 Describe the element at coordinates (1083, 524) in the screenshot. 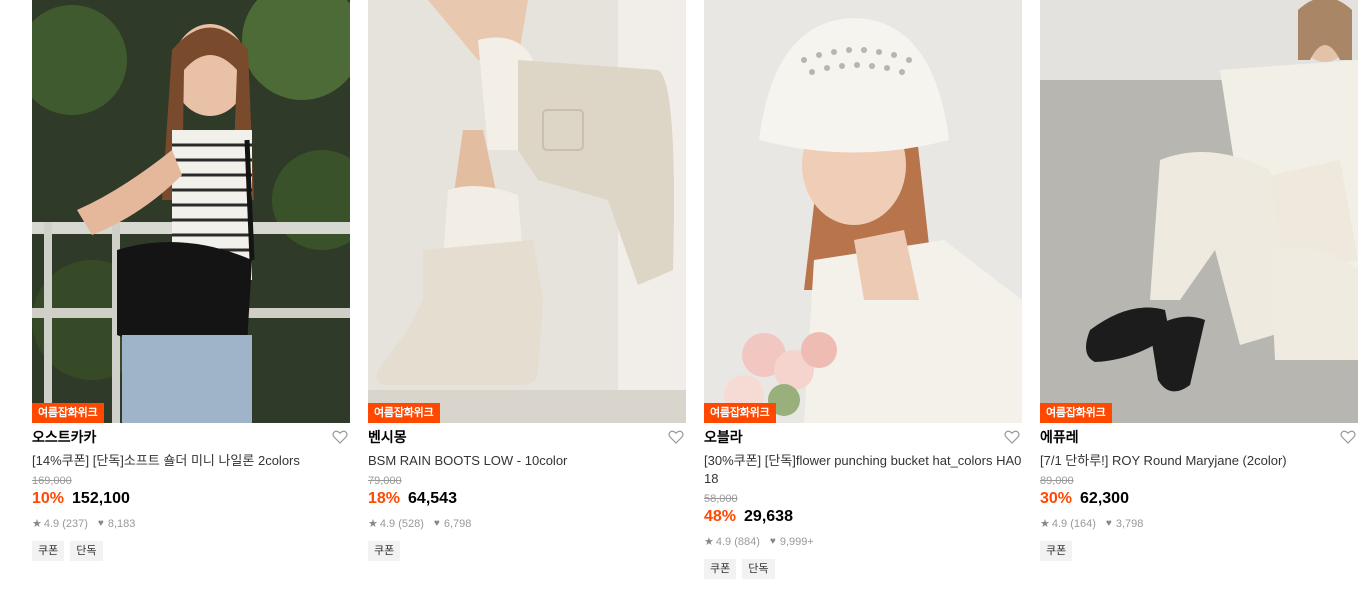

I see `review-count: (164)` at that location.